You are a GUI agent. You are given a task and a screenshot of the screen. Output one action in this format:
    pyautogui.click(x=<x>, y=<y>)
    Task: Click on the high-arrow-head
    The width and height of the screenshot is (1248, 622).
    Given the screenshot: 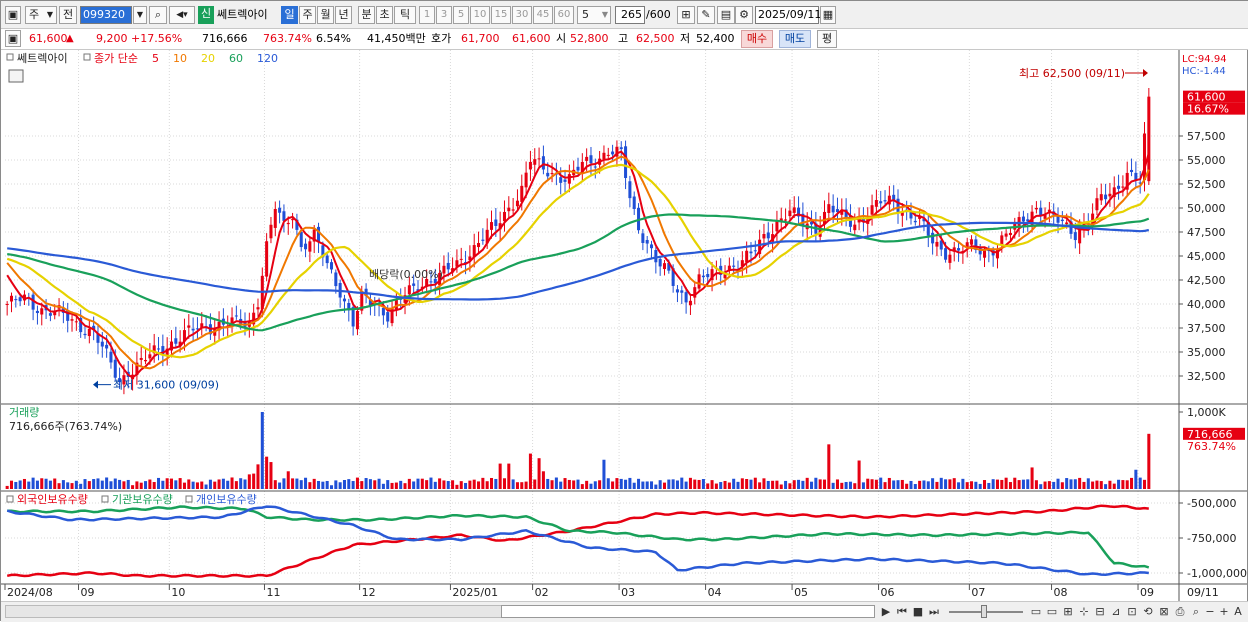 What is the action you would take?
    pyautogui.click(x=1145, y=73)
    